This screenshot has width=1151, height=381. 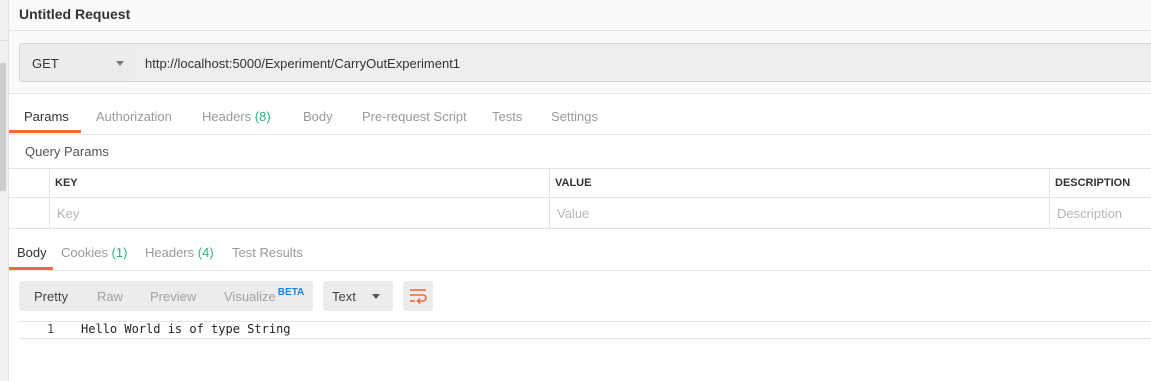 What do you see at coordinates (1093, 183) in the screenshot?
I see `column-header-description: DESCRIPTION` at bounding box center [1093, 183].